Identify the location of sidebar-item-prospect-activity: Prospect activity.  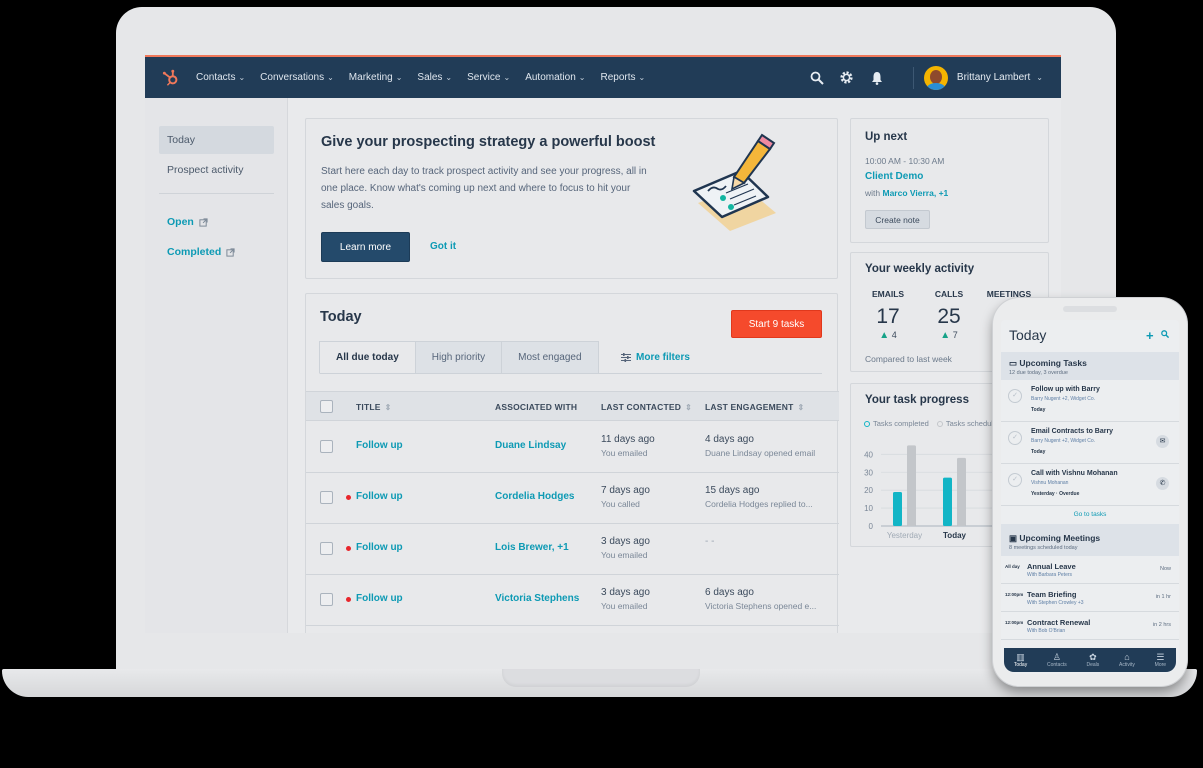
(216, 170).